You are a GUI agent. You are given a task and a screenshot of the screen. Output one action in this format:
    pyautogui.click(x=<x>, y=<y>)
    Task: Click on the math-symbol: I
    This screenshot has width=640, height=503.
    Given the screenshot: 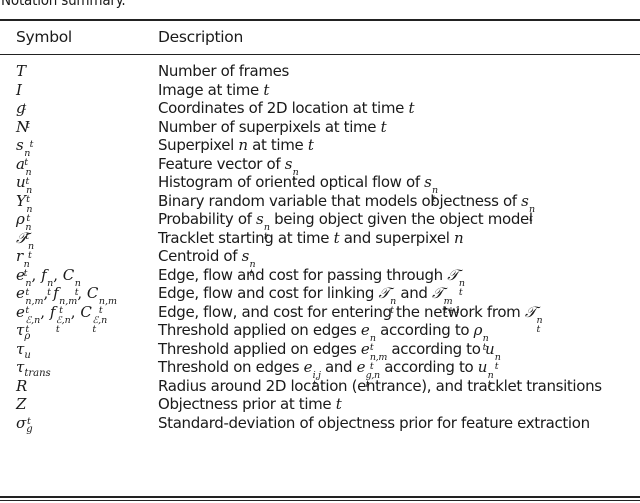 What is the action you would take?
    pyautogui.click(x=19, y=89)
    